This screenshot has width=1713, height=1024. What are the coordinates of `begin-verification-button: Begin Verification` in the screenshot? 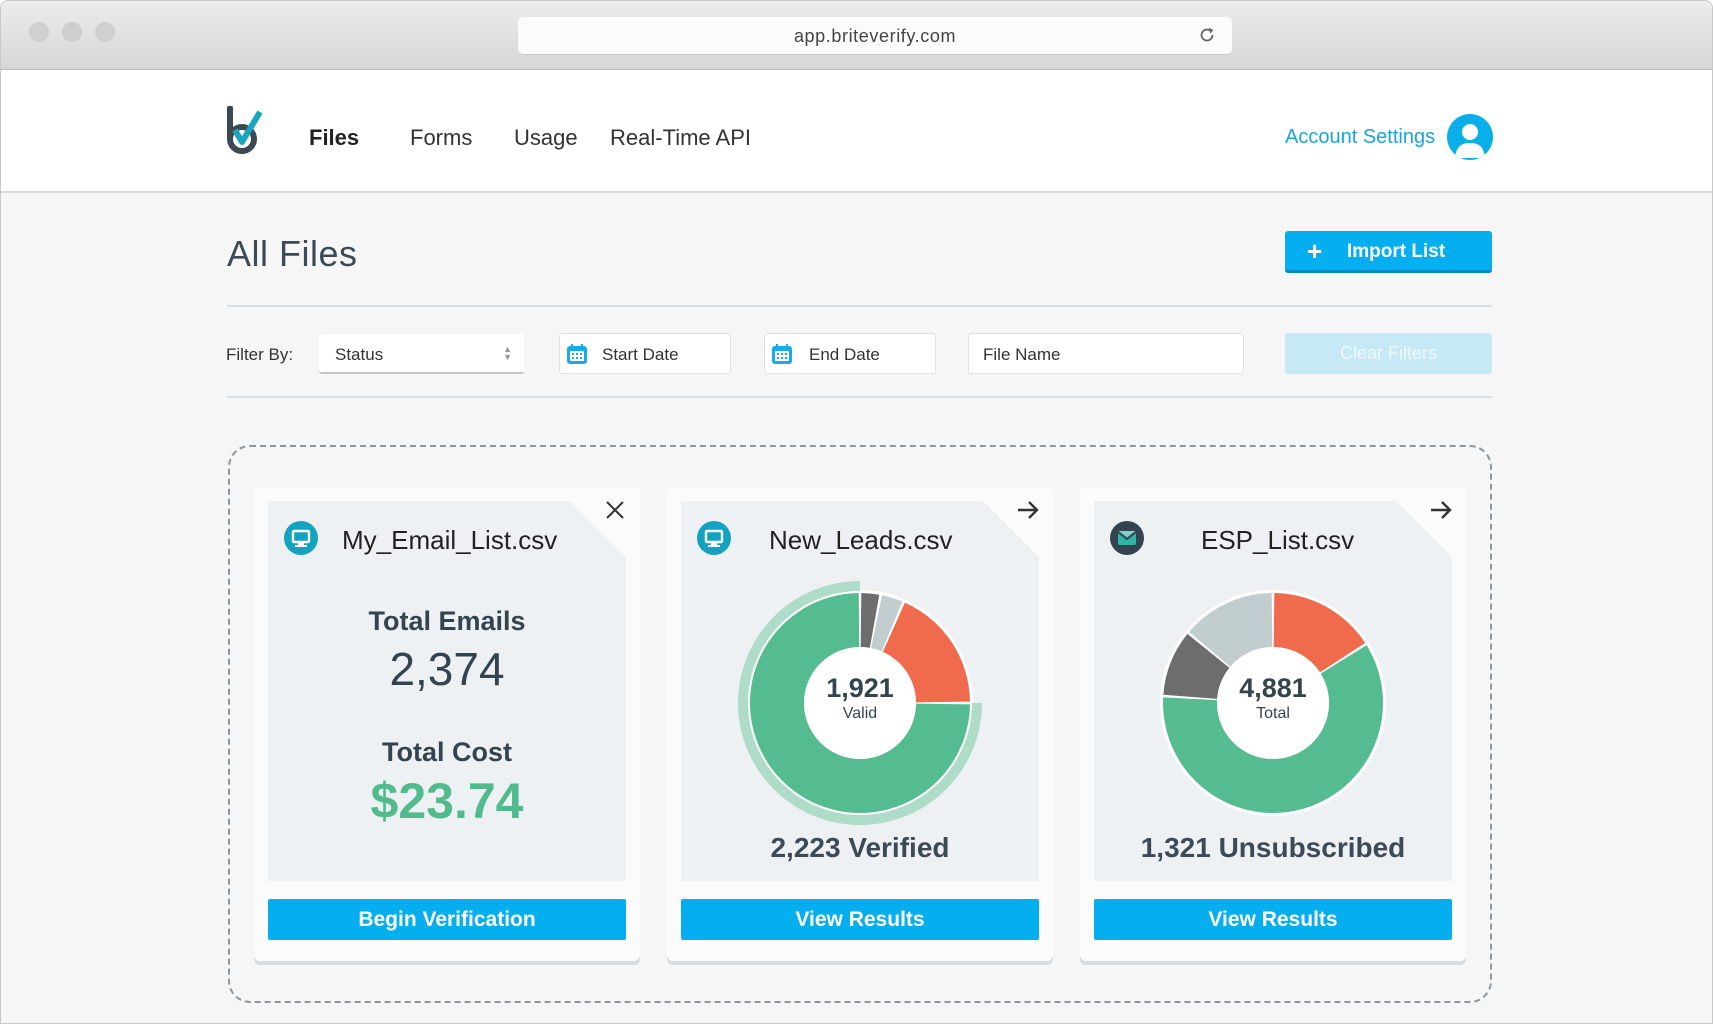 It's located at (447, 919).